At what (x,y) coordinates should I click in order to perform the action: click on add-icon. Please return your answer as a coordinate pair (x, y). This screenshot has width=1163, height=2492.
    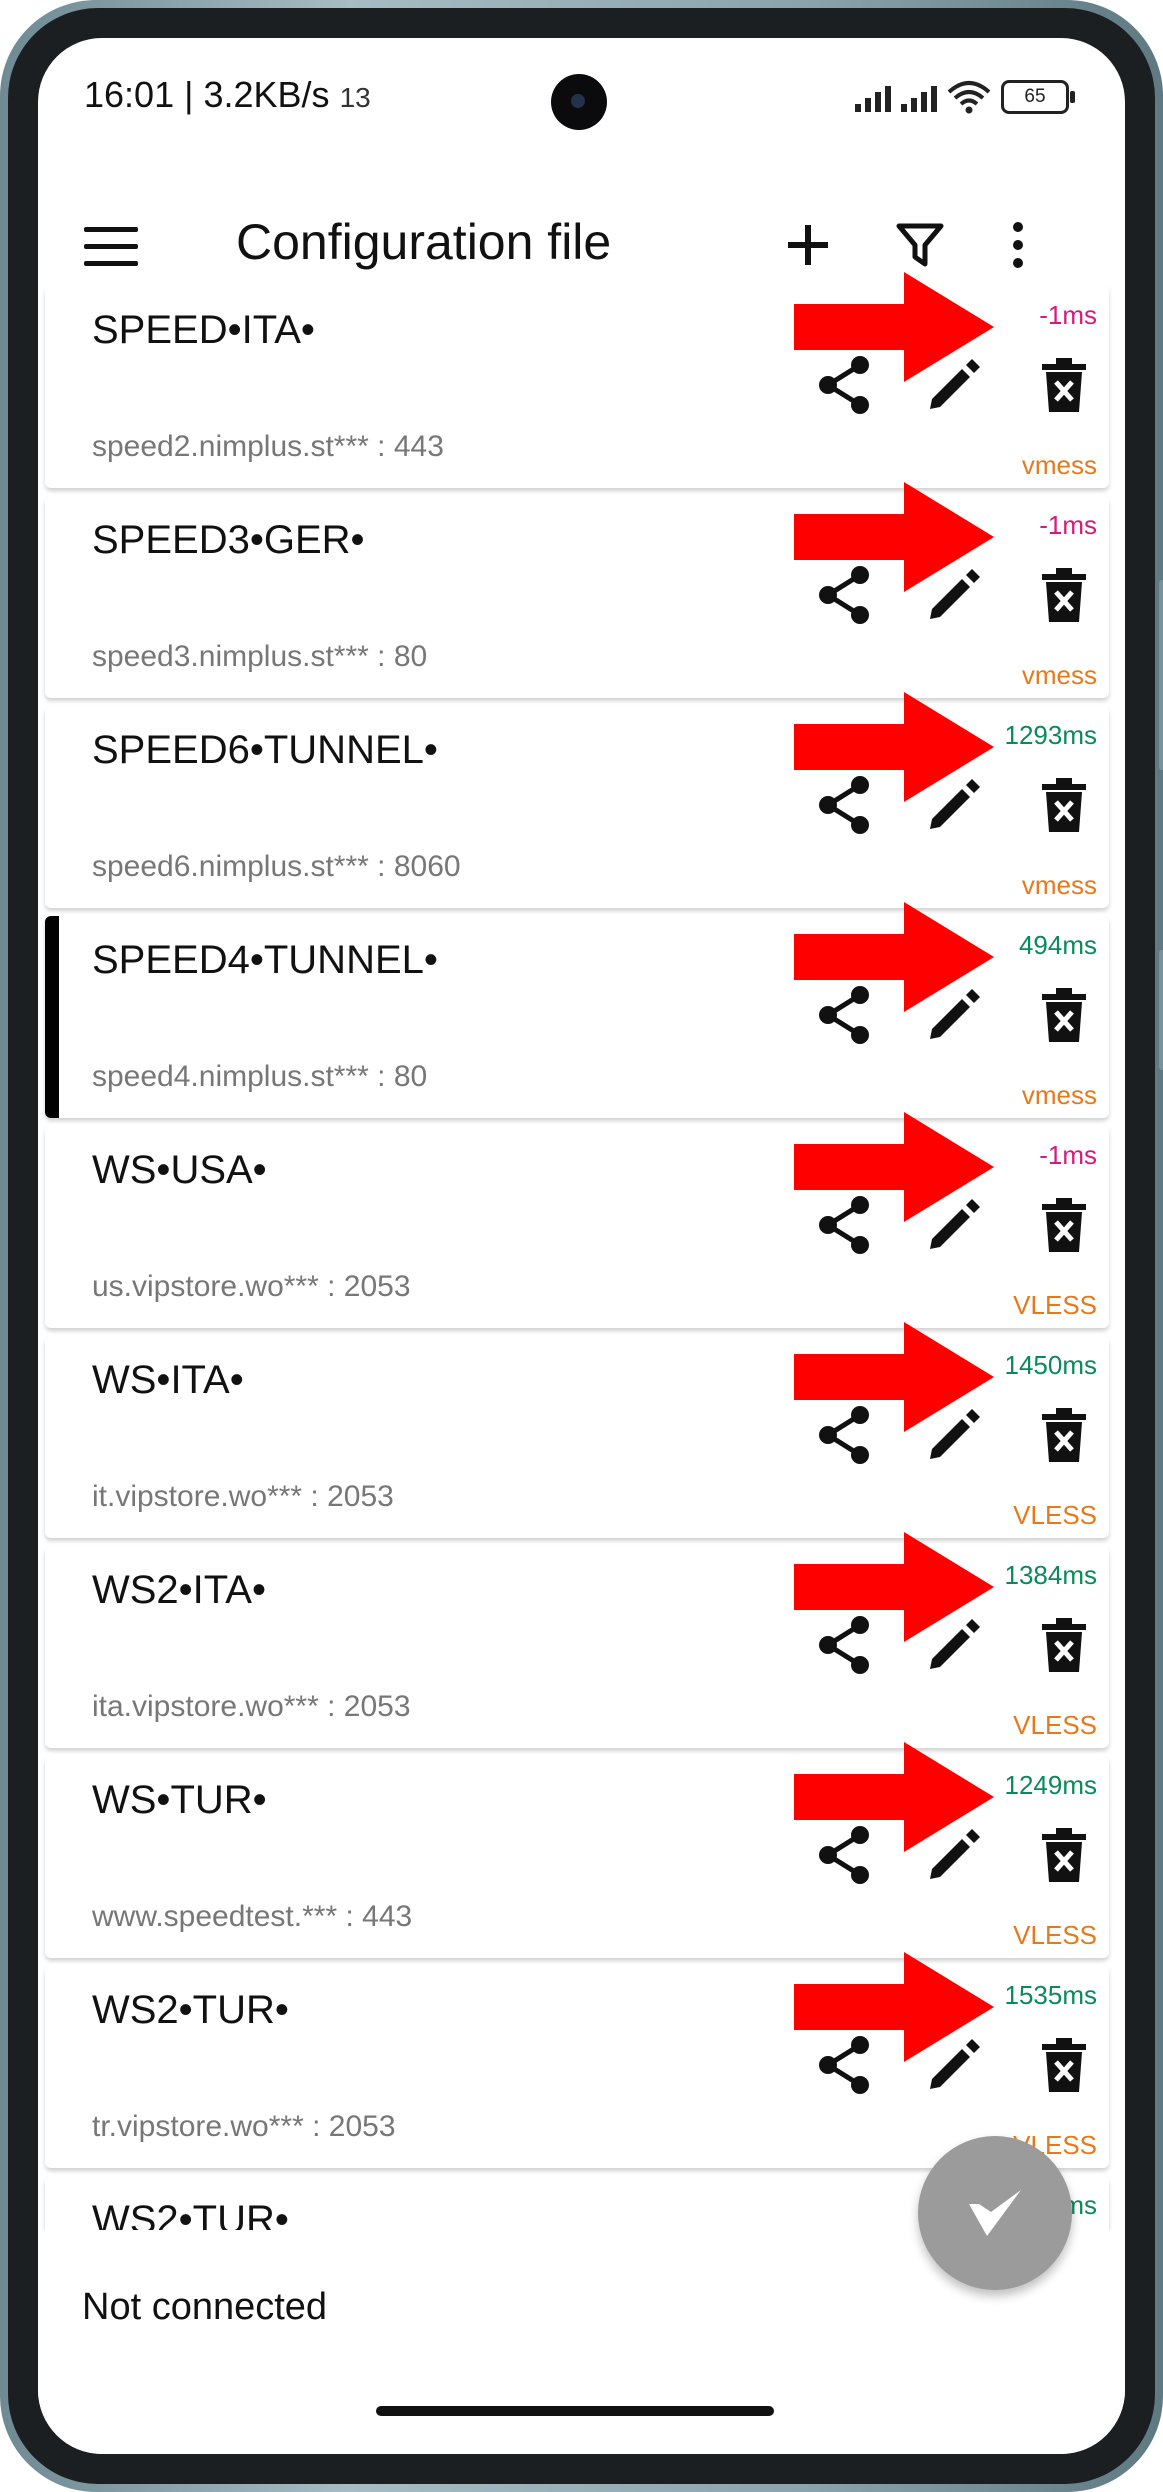
    Looking at the image, I should click on (808, 245).